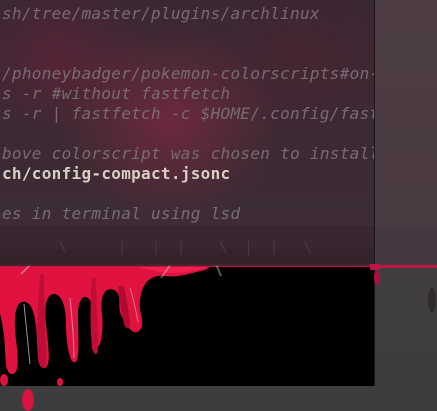 The image size is (437, 411). I want to click on blood-drop-icon, so click(28, 400).